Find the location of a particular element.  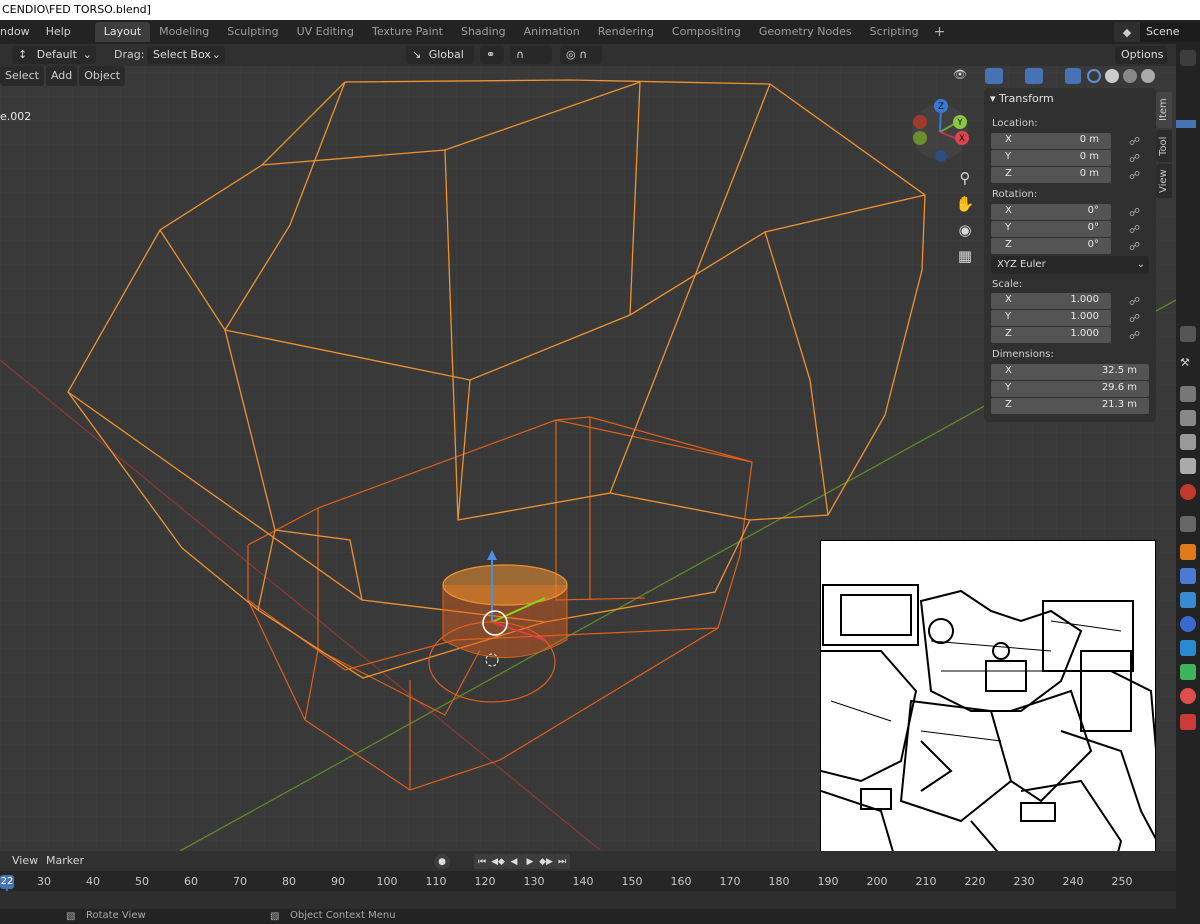

gizmo-toggle-icon is located at coordinates (994, 76).